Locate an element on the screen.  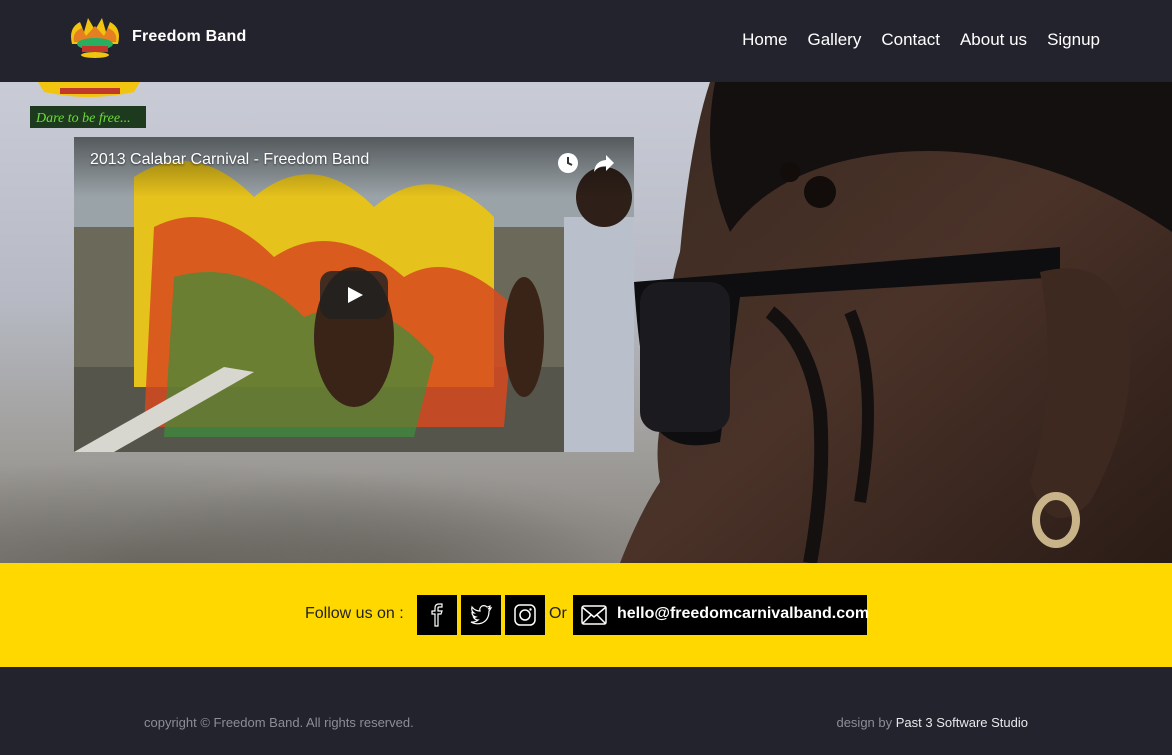
nav-contact: Contact is located at coordinates (910, 40).